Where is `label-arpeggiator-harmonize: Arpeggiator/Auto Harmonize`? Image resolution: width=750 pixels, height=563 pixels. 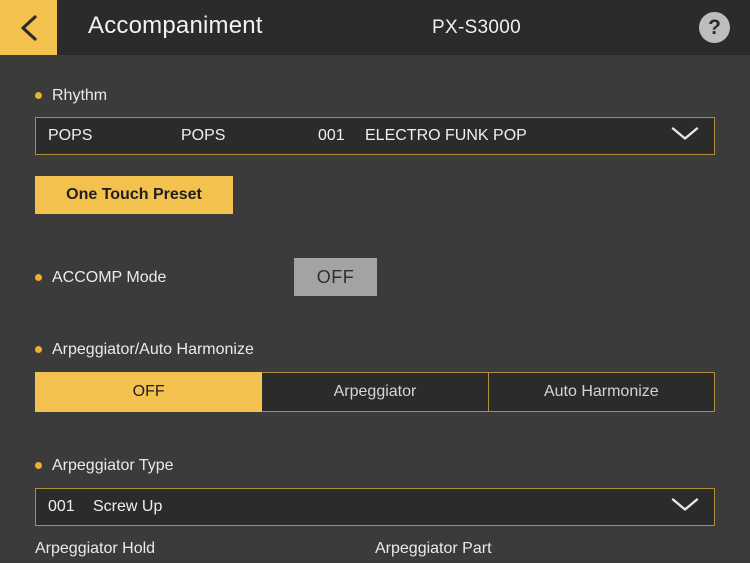
label-arpeggiator-harmonize: Arpeggiator/Auto Harmonize is located at coordinates (153, 349).